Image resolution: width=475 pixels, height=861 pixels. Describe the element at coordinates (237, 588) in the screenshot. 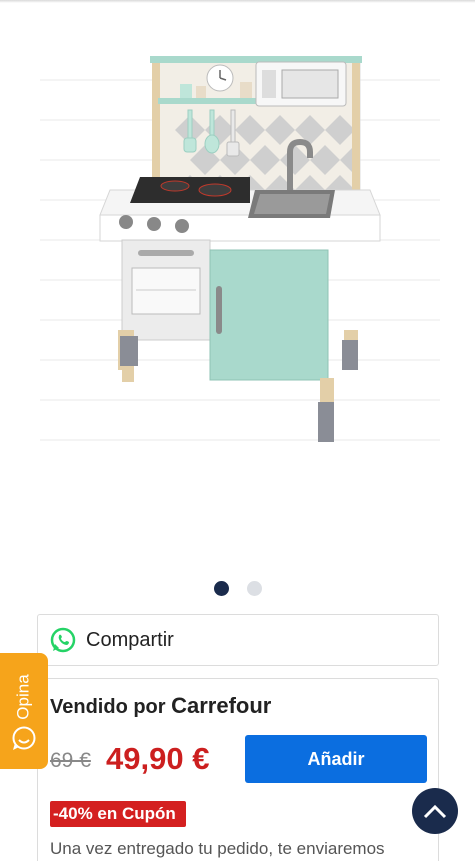

I see `carousel-dots` at that location.